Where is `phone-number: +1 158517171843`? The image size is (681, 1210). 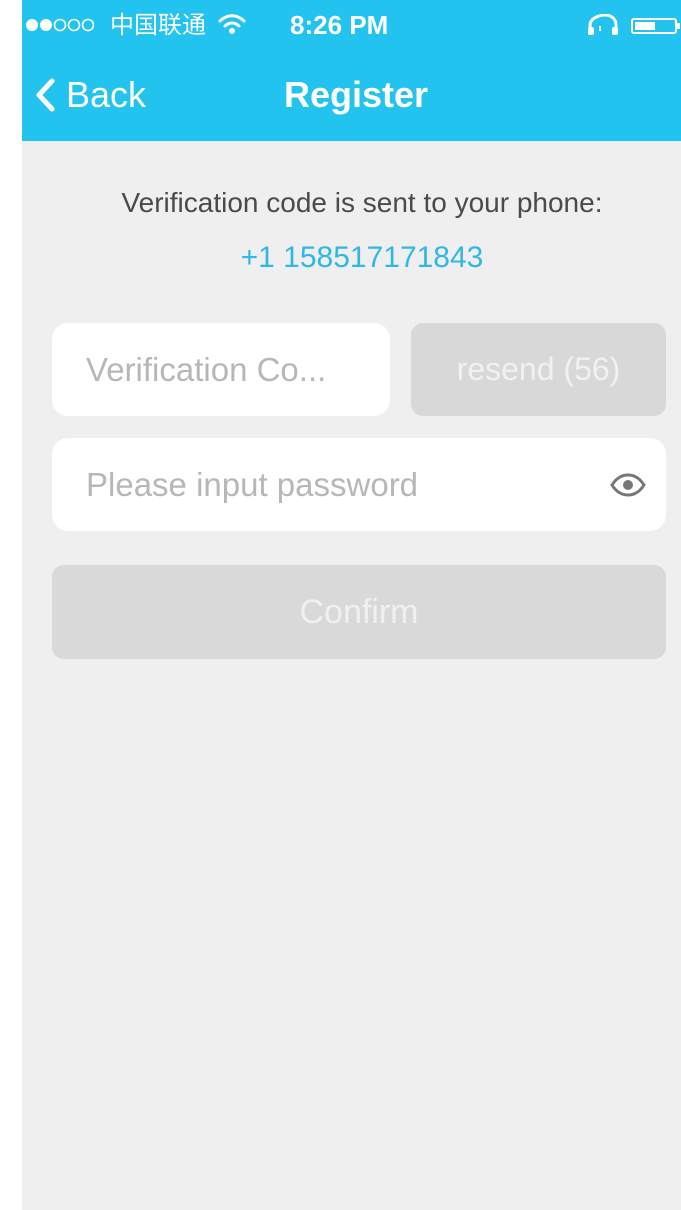
phone-number: +1 158517171843 is located at coordinates (362, 257).